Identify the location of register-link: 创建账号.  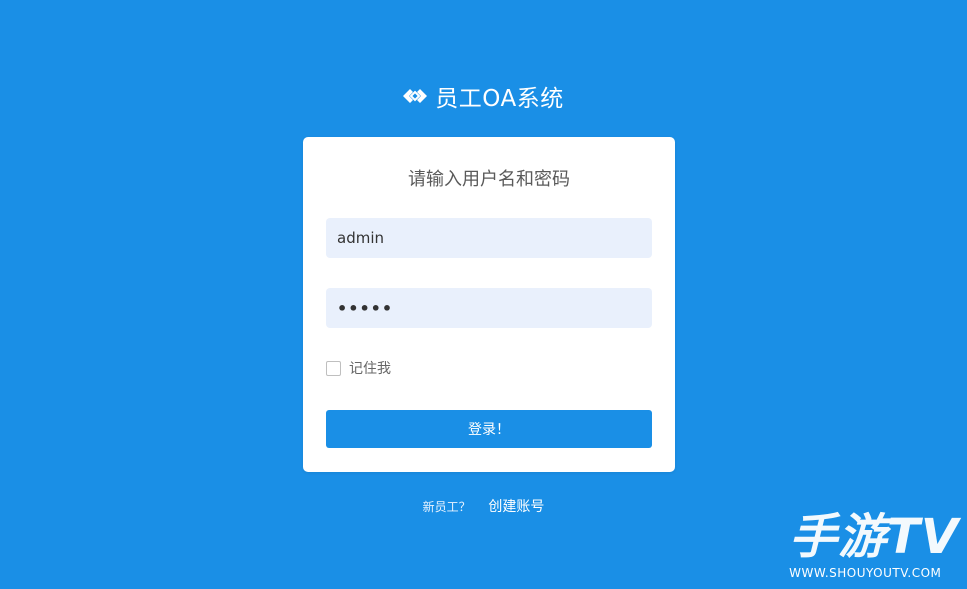
(516, 507).